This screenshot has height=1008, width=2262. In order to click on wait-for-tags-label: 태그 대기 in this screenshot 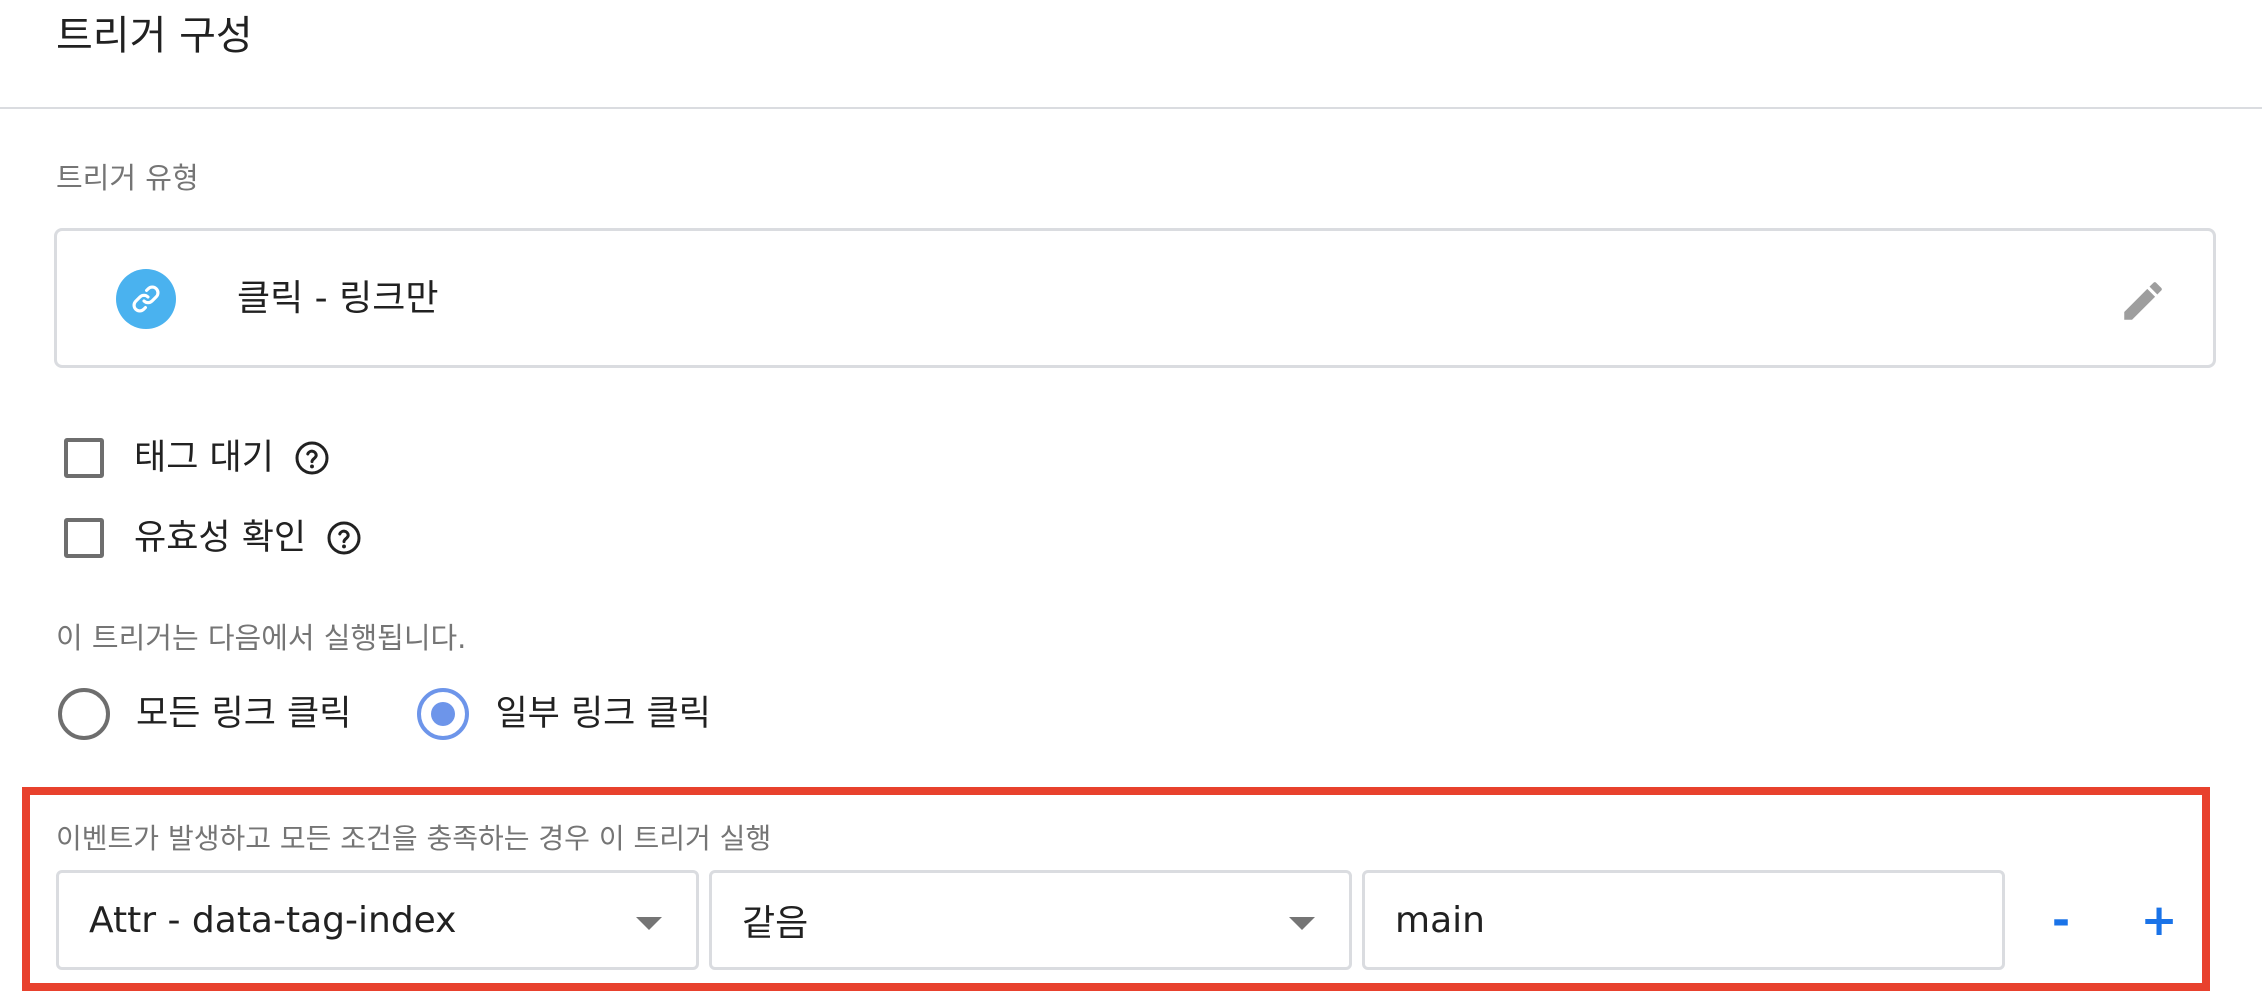, I will do `click(204, 458)`.